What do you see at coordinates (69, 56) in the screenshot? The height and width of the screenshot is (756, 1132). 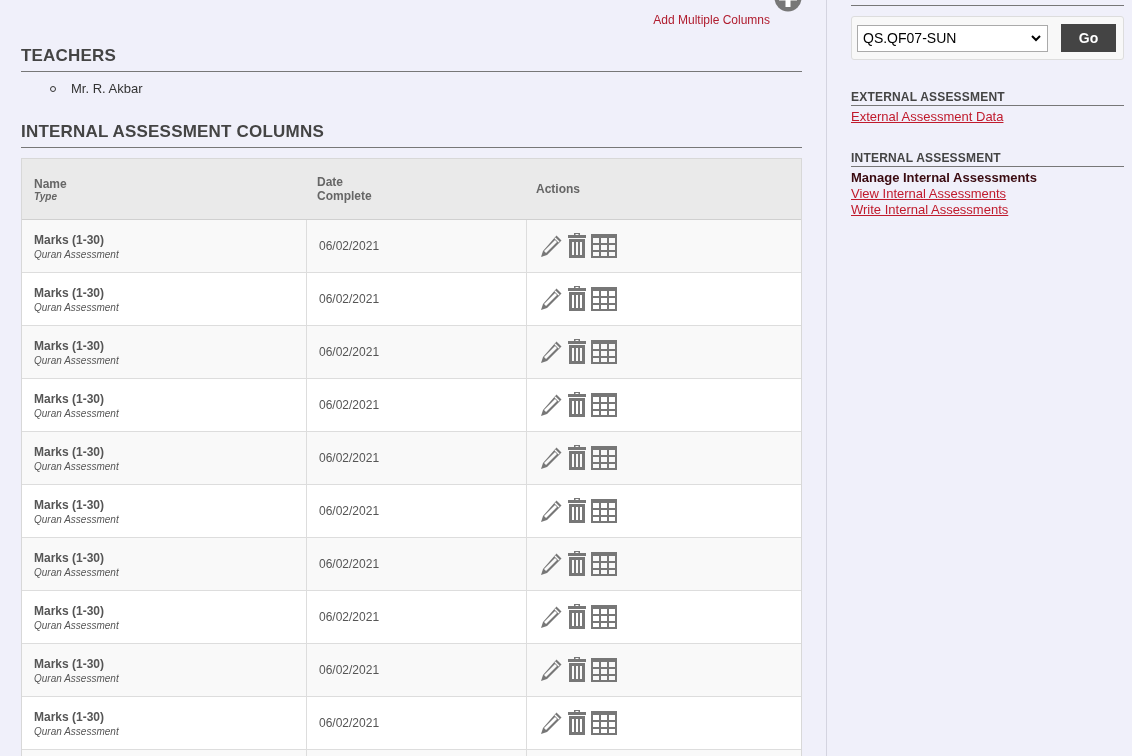 I see `section-heading: TEACHERS` at bounding box center [69, 56].